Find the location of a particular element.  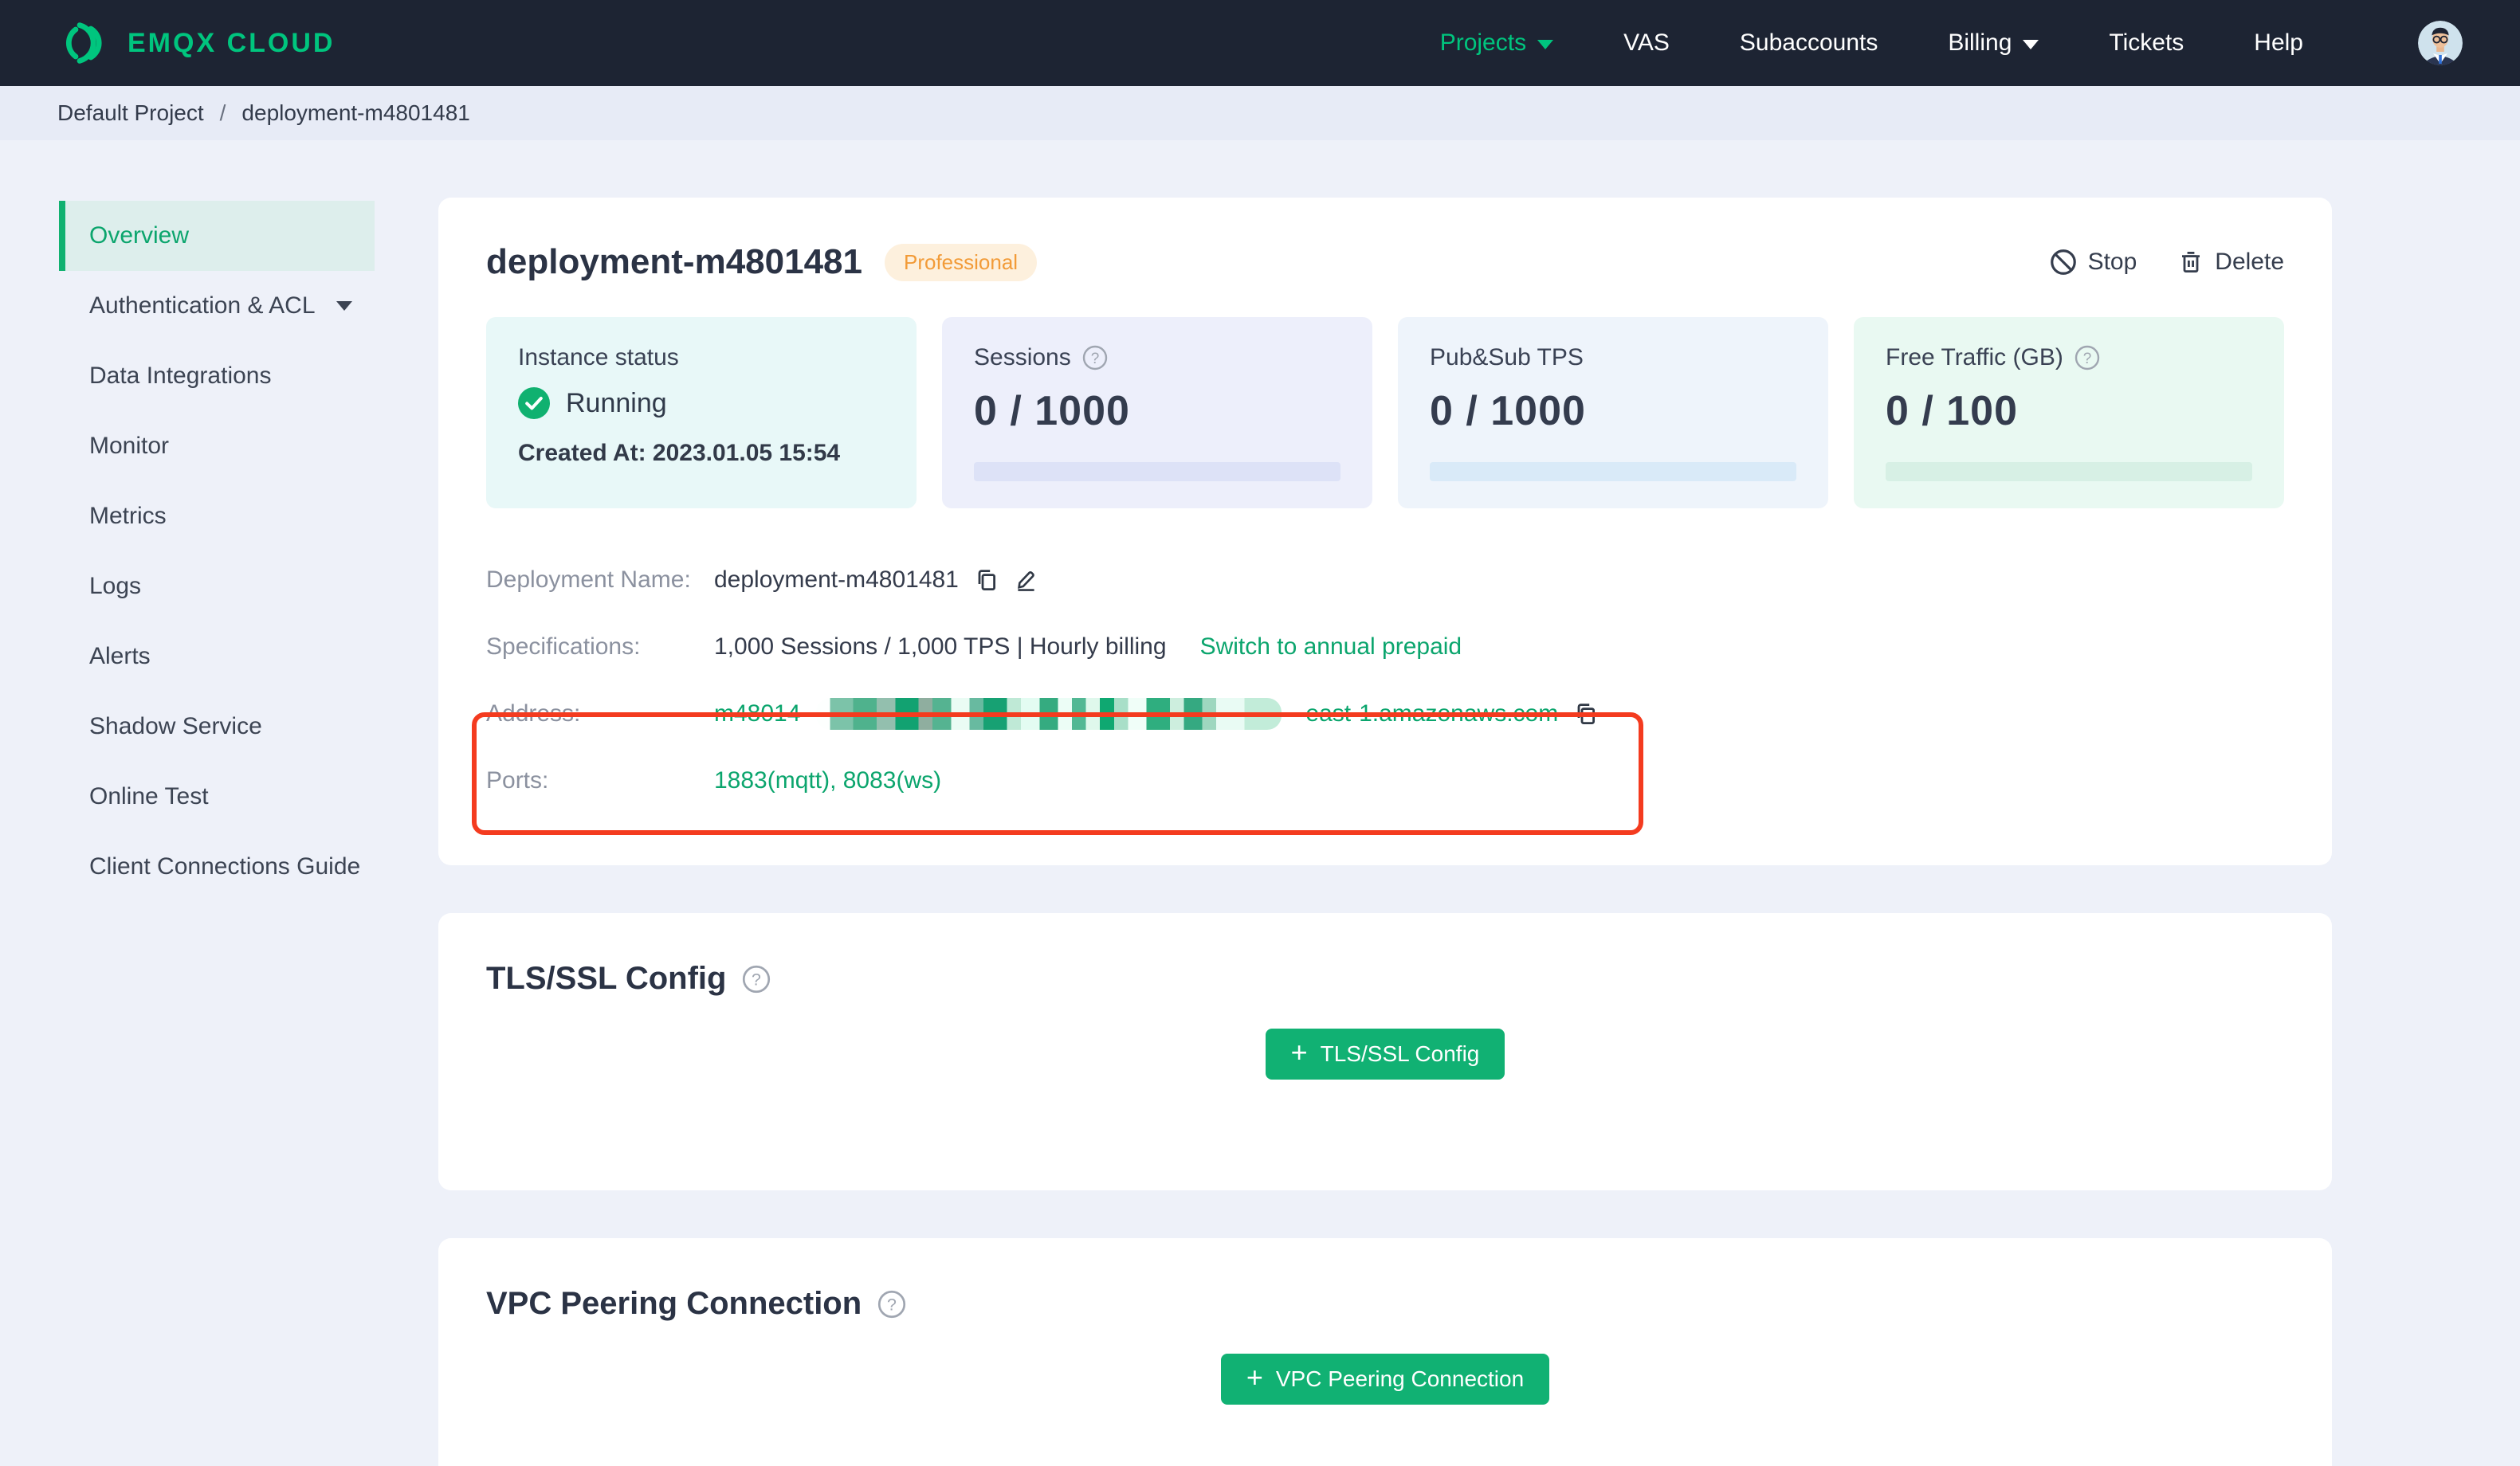

stop-button: Stop is located at coordinates (2093, 262).